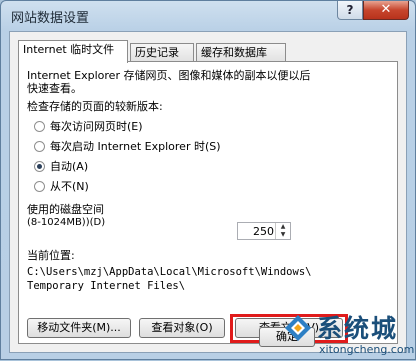  Describe the element at coordinates (39, 146) in the screenshot. I see `radio-every-start` at that location.